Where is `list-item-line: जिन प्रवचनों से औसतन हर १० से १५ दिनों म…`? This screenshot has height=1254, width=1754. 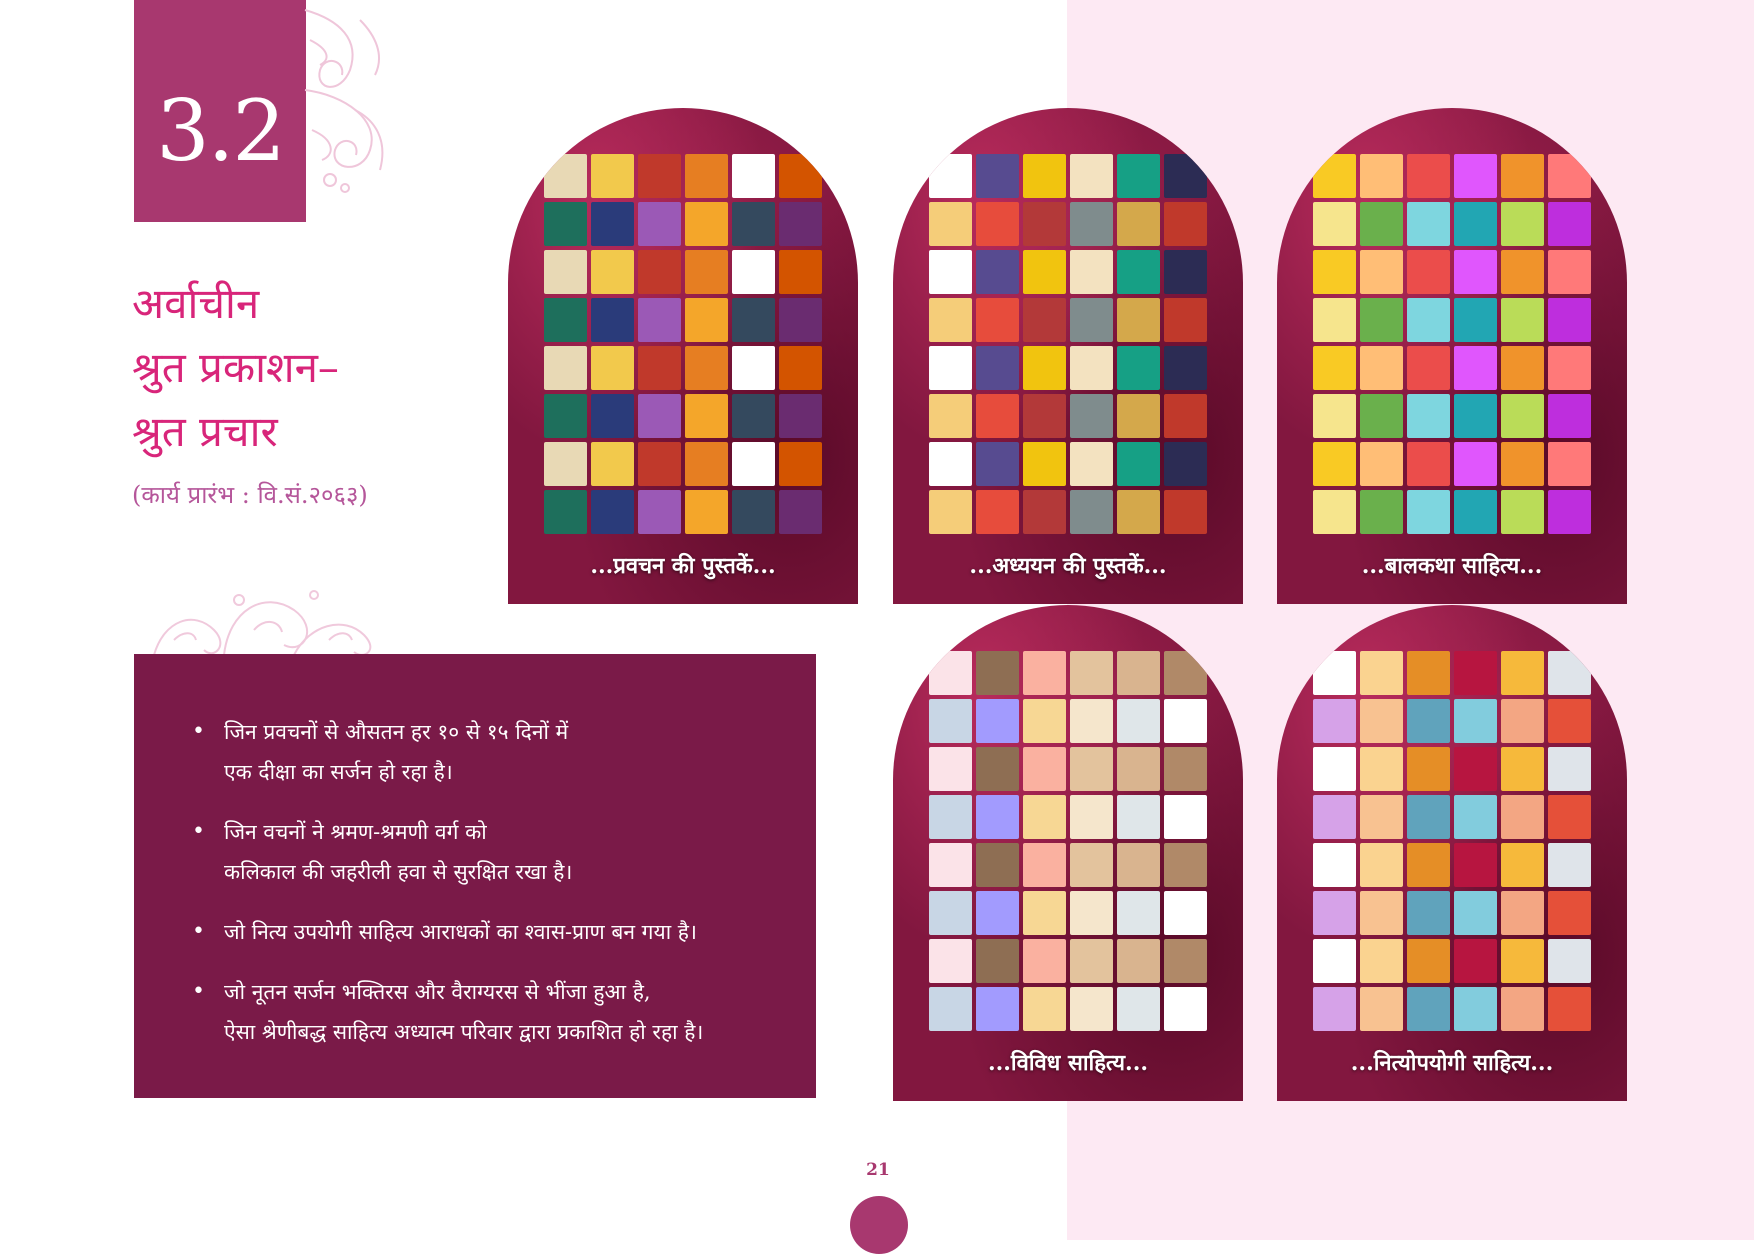
list-item-line: जिन प्रवचनों से औसतन हर १० से १५ दिनों म… is located at coordinates (396, 732).